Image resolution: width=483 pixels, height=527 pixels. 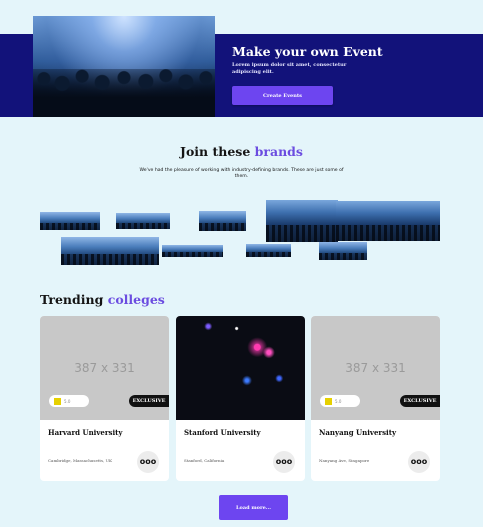 What do you see at coordinates (204, 460) in the screenshot?
I see `college-location: Stanford, California` at bounding box center [204, 460].